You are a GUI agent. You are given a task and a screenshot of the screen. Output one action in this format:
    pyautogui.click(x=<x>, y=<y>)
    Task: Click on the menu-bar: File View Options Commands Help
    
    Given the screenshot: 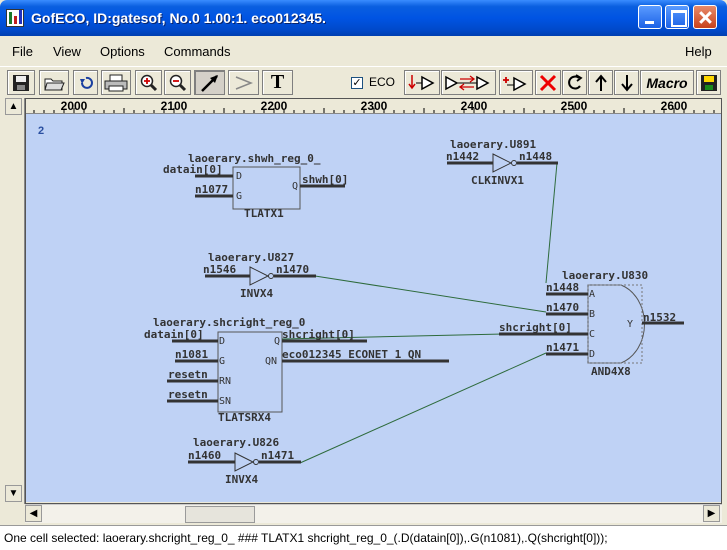 What is the action you would take?
    pyautogui.click(x=363, y=51)
    